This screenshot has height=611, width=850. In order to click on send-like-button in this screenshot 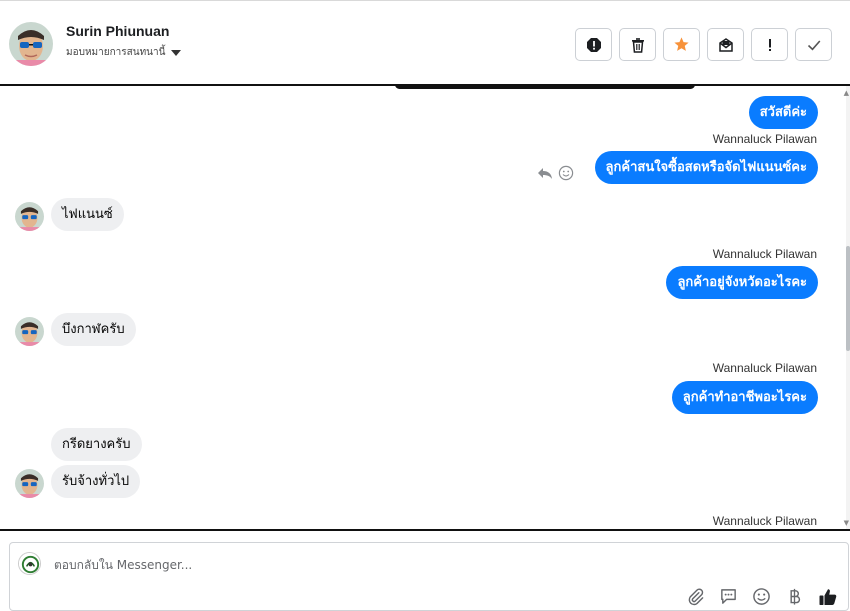, I will do `click(827, 596)`.